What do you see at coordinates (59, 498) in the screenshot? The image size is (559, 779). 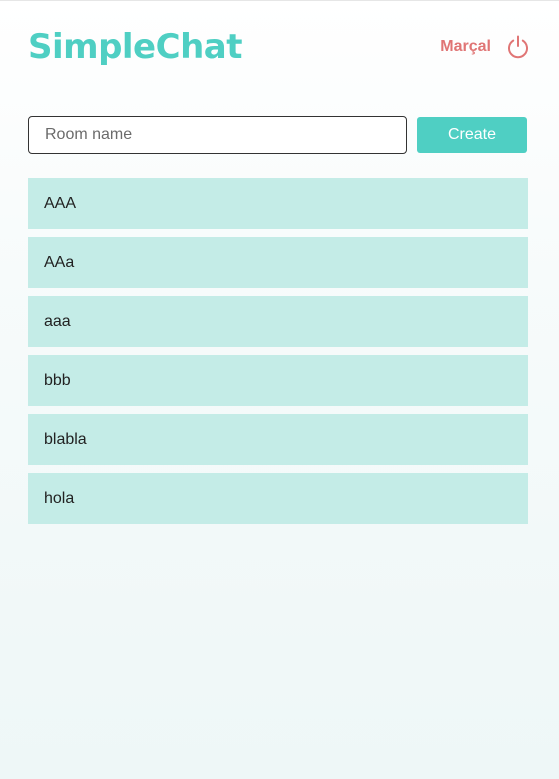 I see `room-name: hola` at bounding box center [59, 498].